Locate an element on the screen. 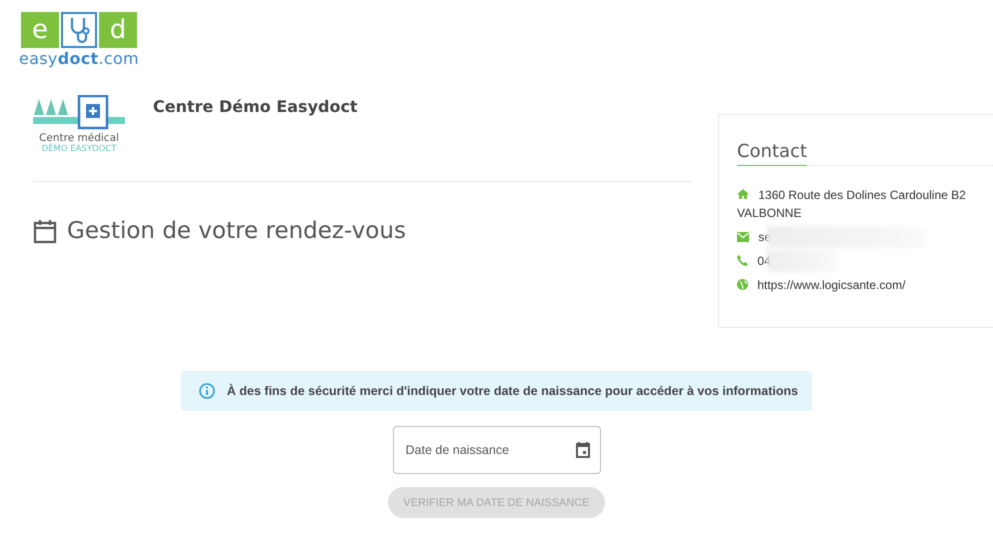  info-icon is located at coordinates (206, 391).